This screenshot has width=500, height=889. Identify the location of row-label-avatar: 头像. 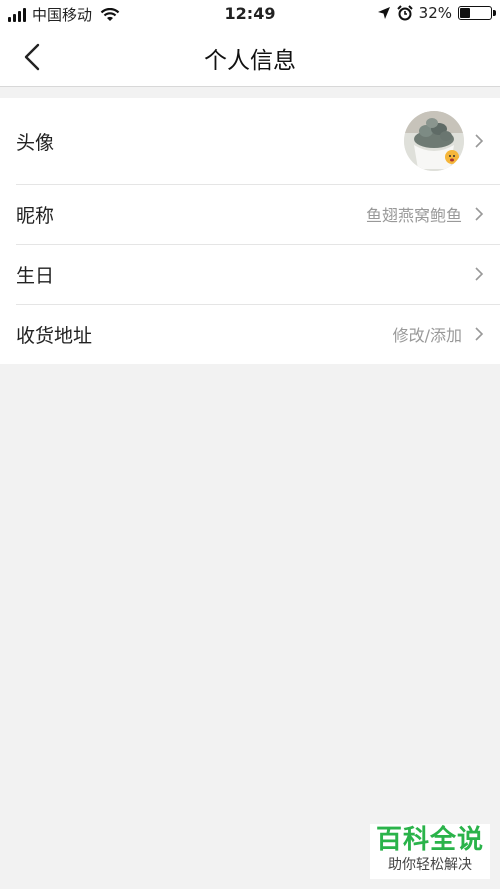
(35, 142).